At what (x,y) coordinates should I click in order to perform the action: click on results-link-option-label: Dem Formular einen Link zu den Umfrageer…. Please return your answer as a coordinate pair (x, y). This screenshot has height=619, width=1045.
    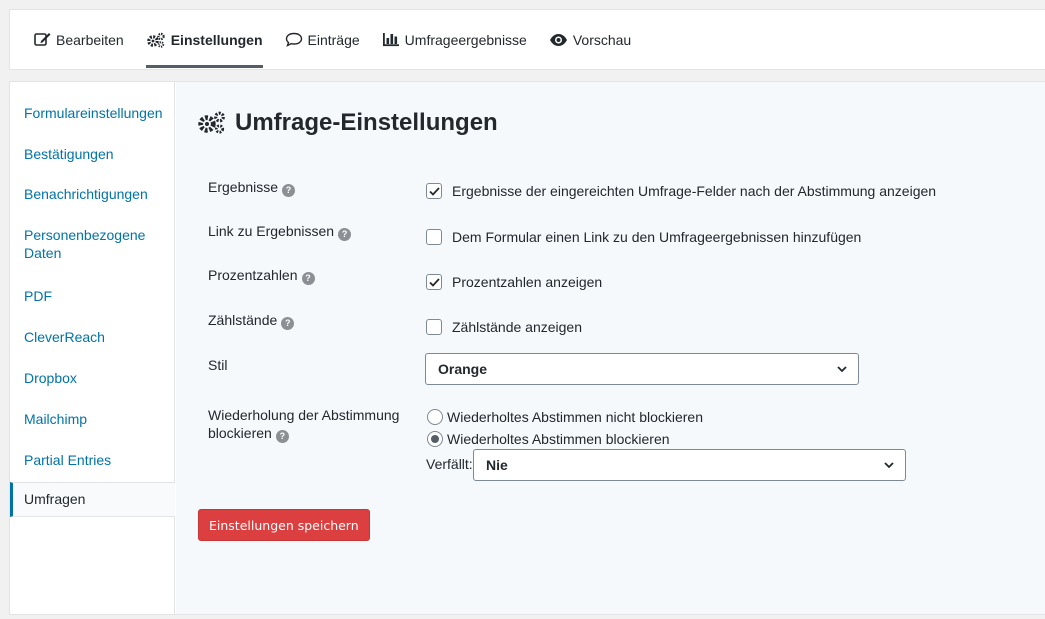
    Looking at the image, I should click on (657, 237).